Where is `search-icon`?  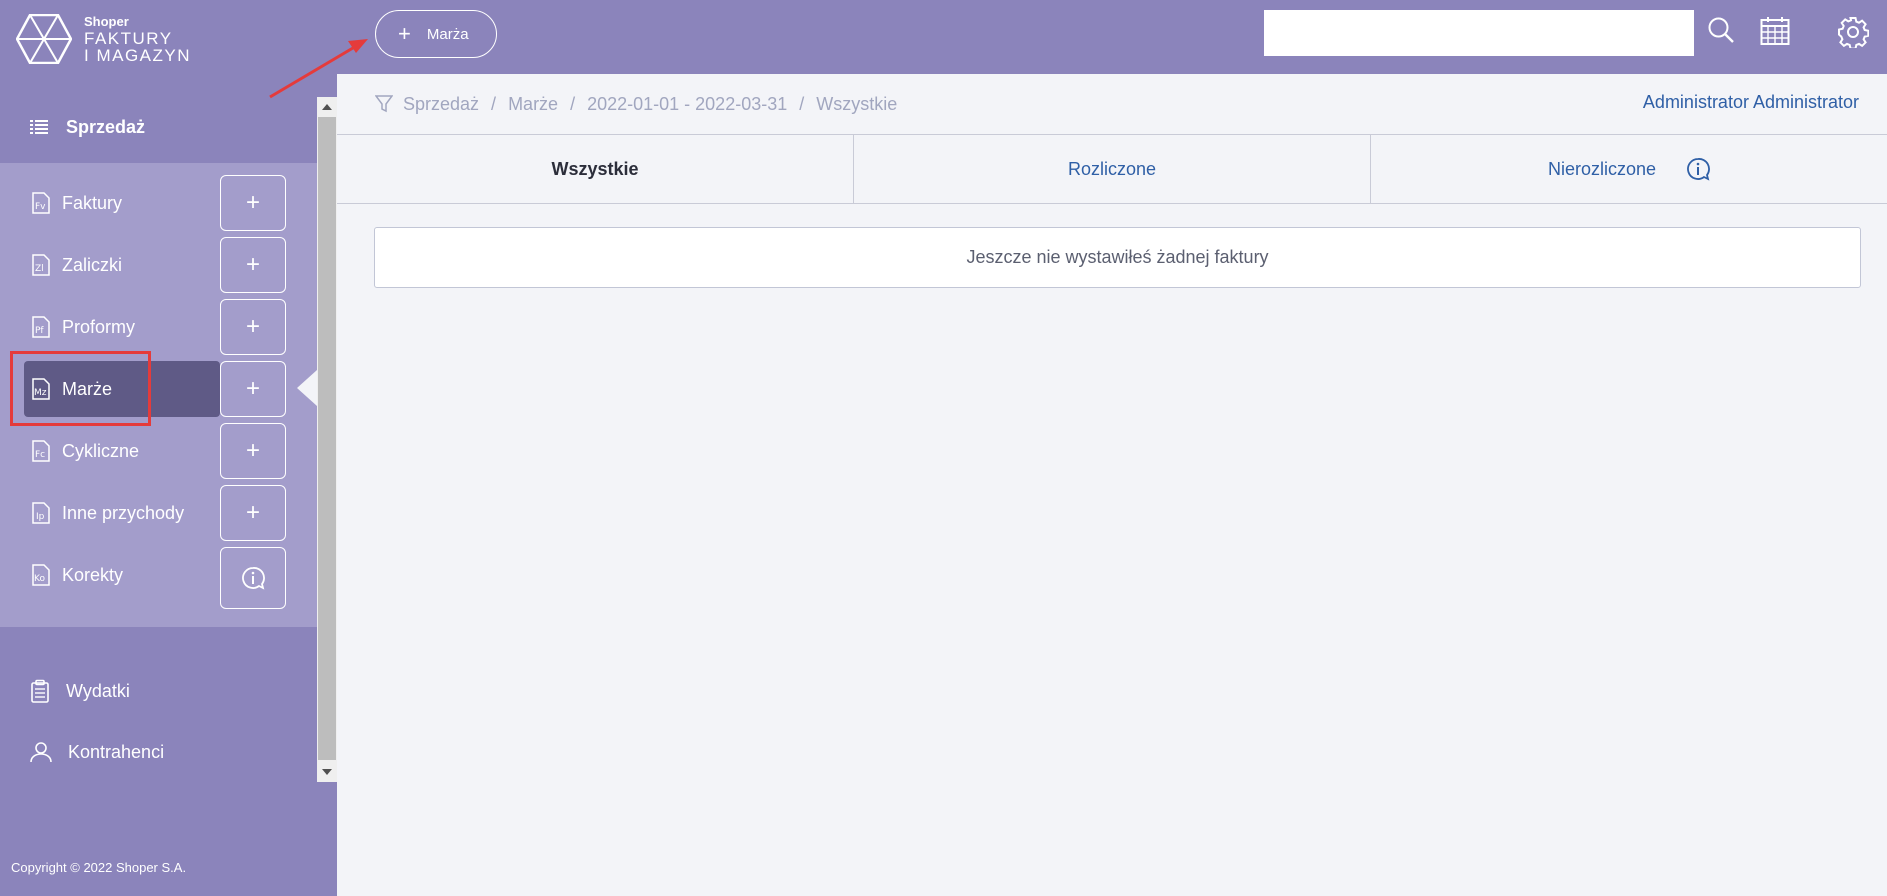 search-icon is located at coordinates (1721, 30).